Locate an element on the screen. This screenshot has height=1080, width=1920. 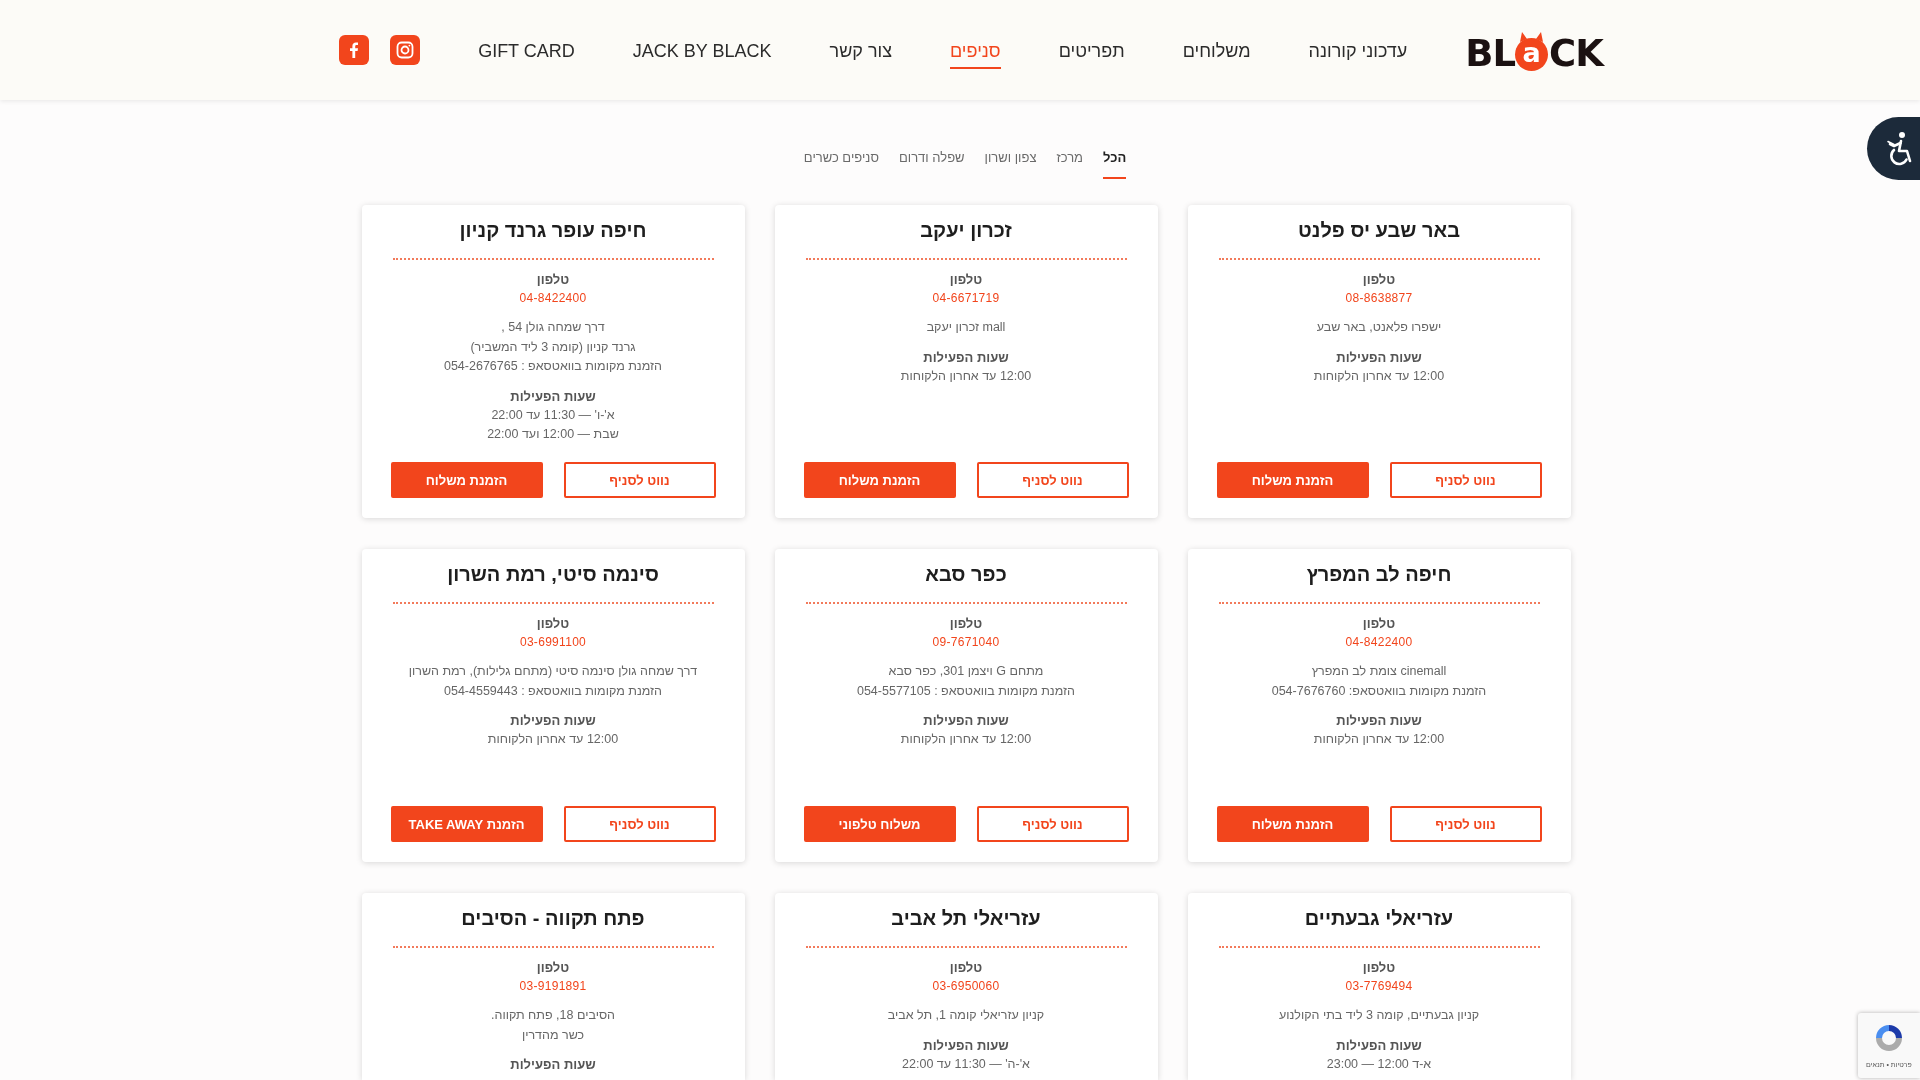
hours-line: א'-ה' — 11:30 עד 22:00 is located at coordinates (966, 1064).